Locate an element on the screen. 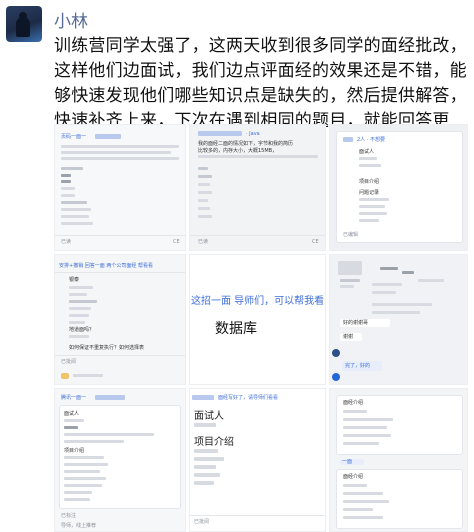 The image size is (474, 532). image-thumbnail-3: 2人 · 不想要 面试人 项目介绍 问题记录 已编辑 is located at coordinates (398, 187).